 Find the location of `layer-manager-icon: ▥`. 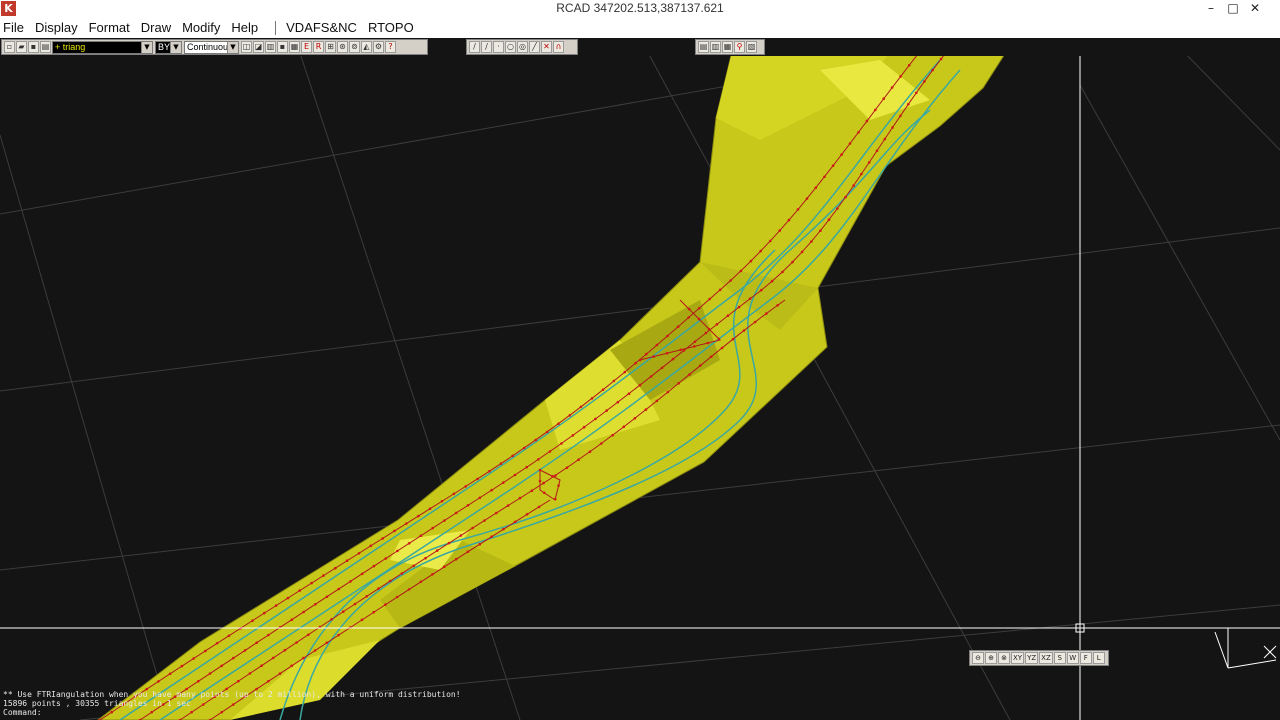

layer-manager-icon: ▥ is located at coordinates (270, 47).